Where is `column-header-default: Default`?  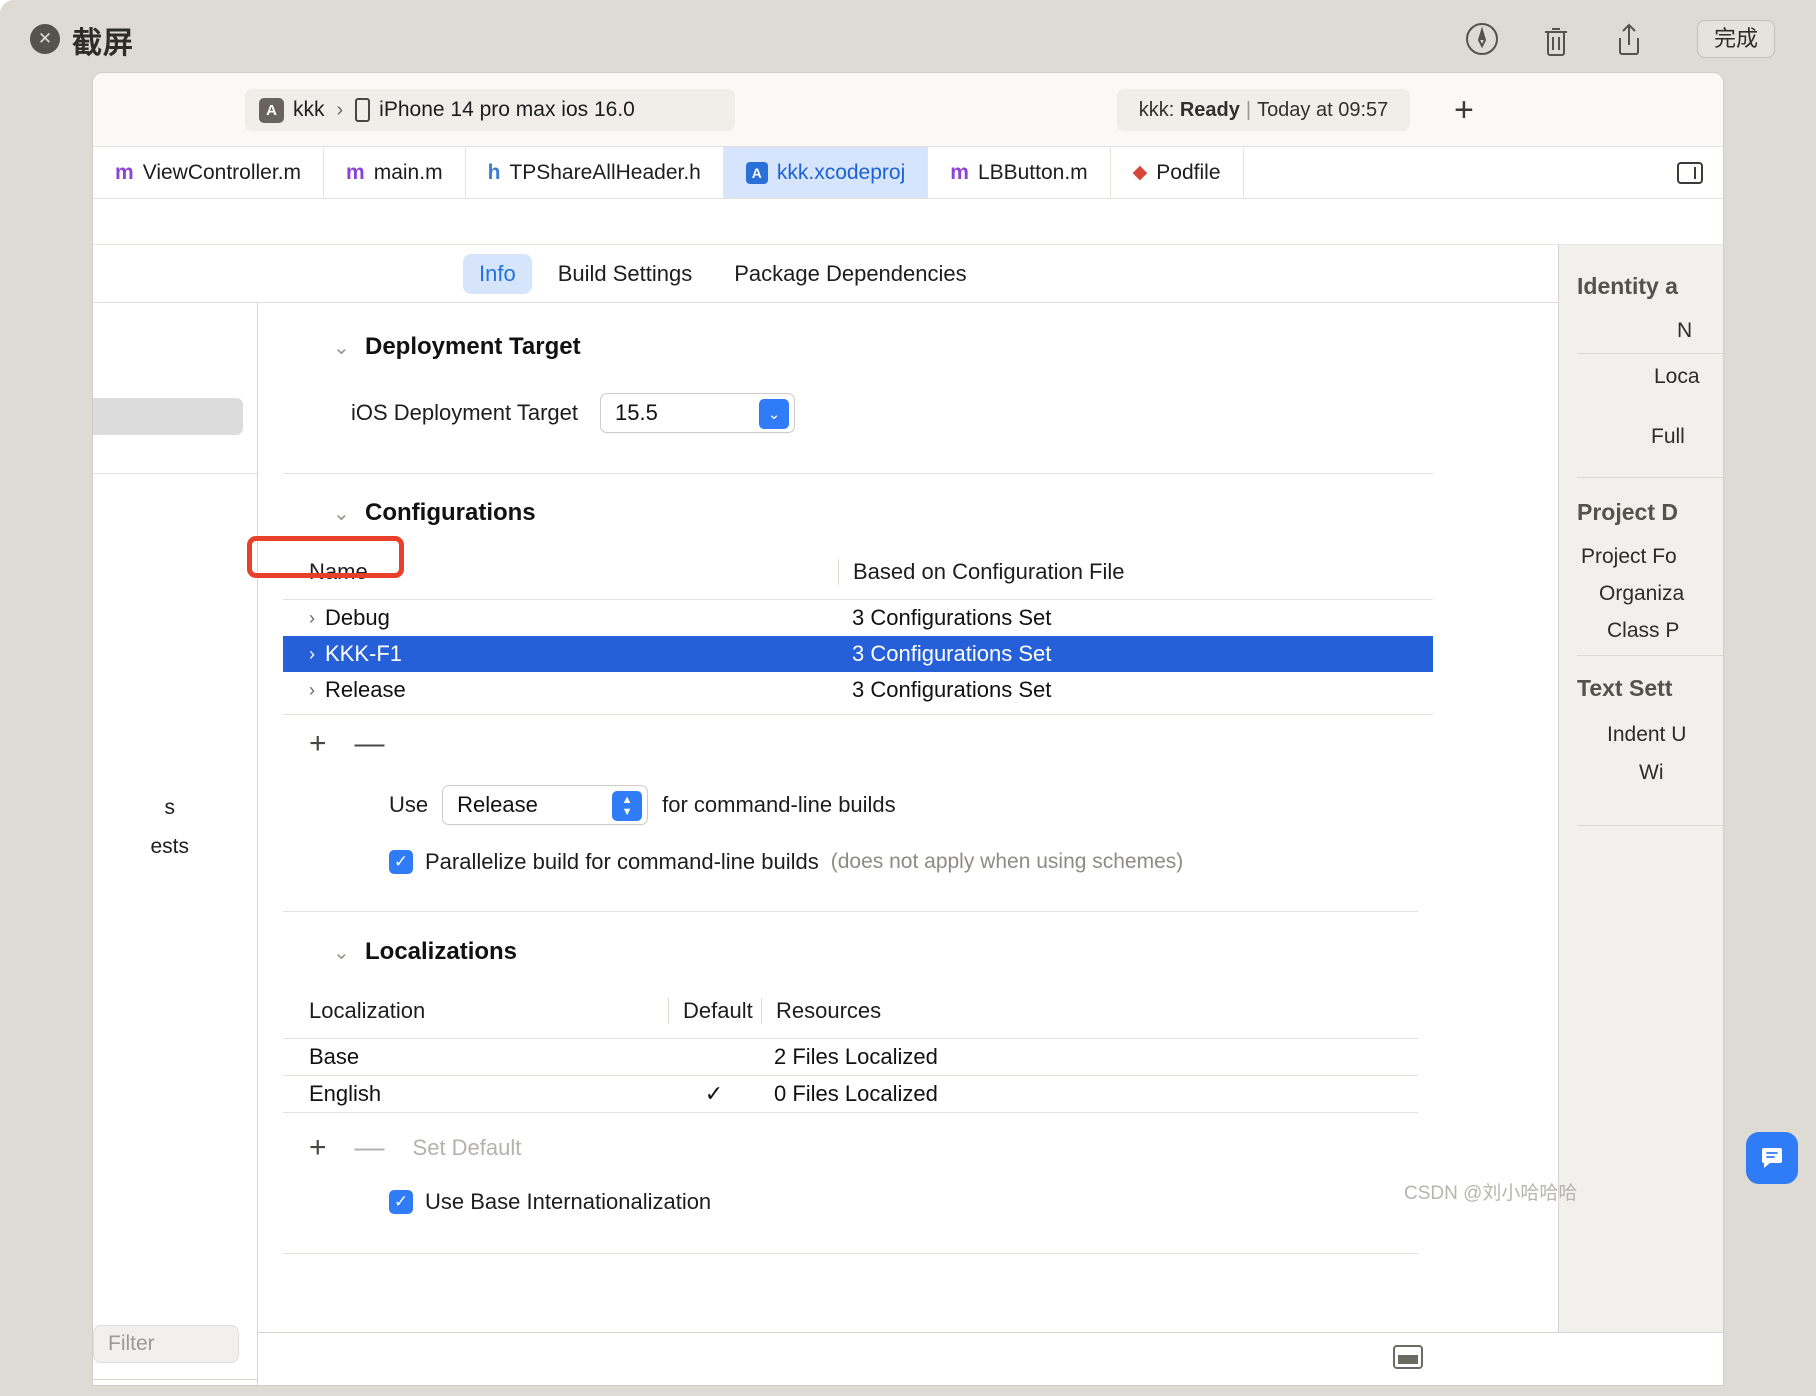 column-header-default: Default is located at coordinates (718, 1010).